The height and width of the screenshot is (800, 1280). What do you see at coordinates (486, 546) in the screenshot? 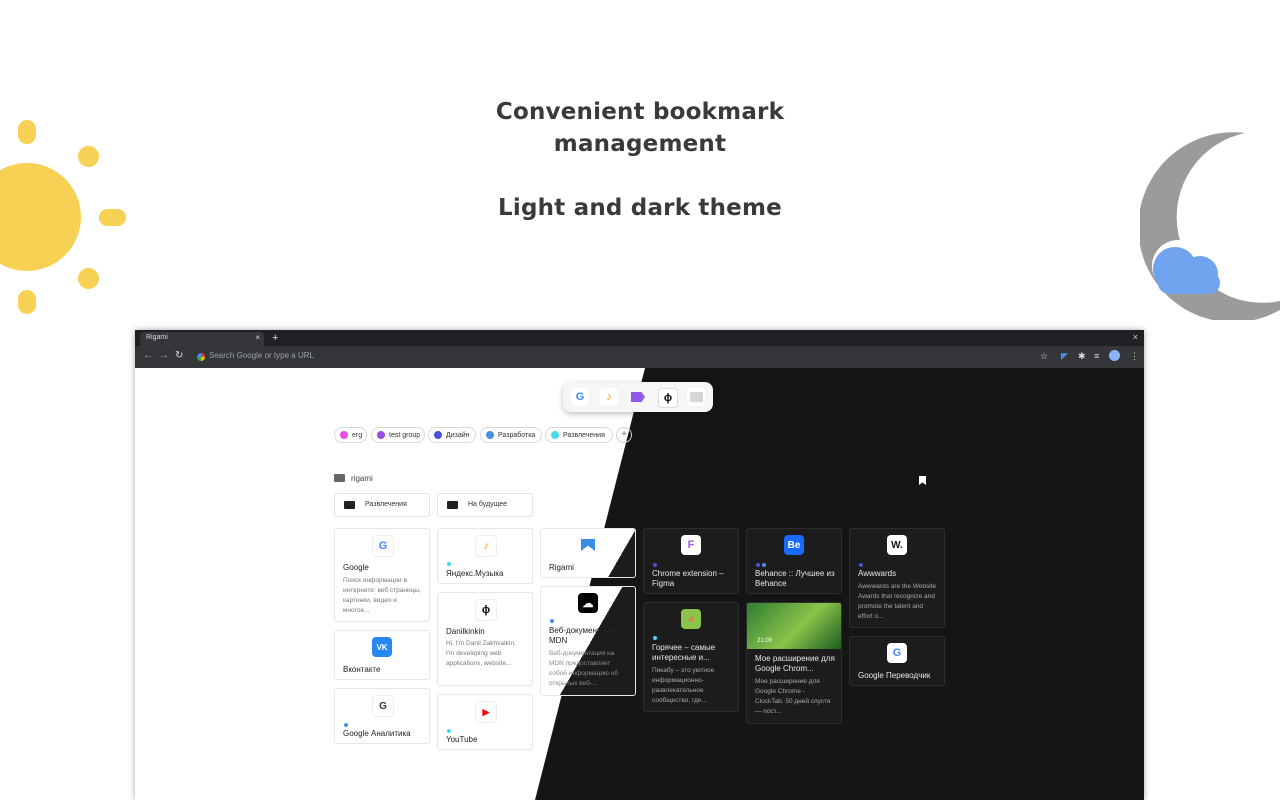
I see `yandex-music-icon: ♪` at bounding box center [486, 546].